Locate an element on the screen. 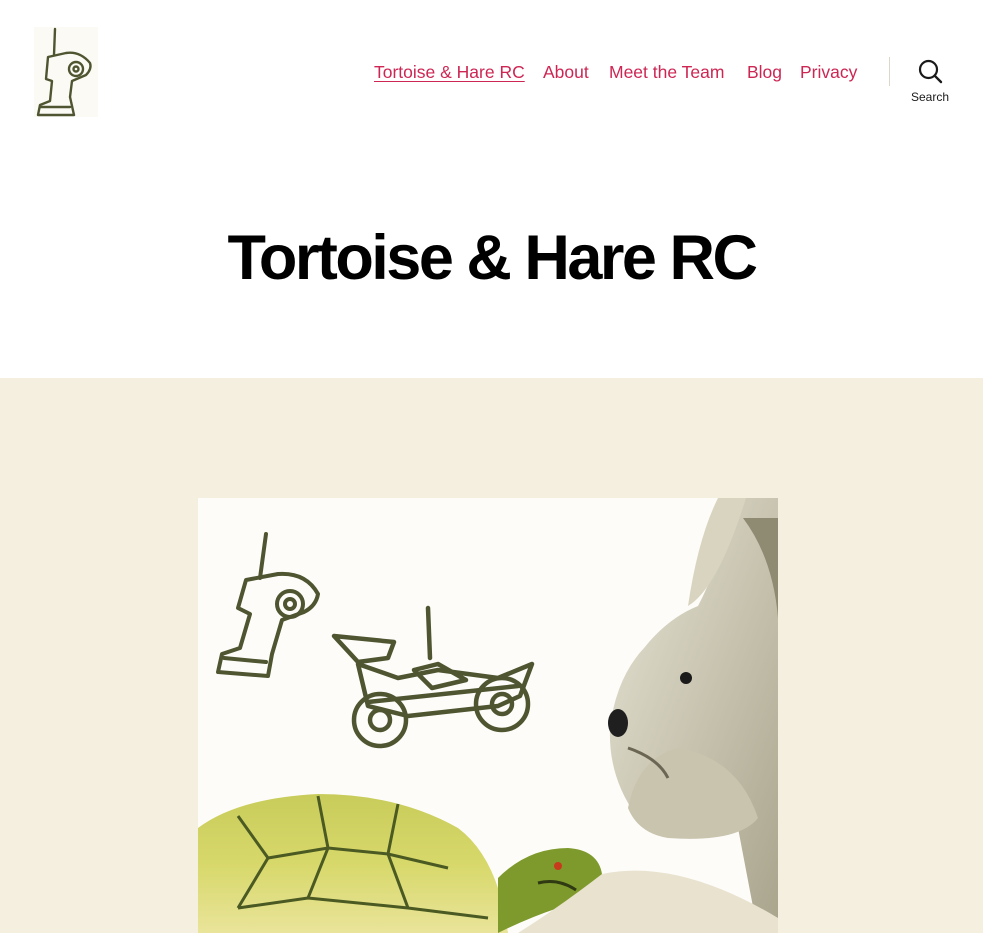 This screenshot has width=983, height=933. search-toggle-button: Search is located at coordinates (930, 82).